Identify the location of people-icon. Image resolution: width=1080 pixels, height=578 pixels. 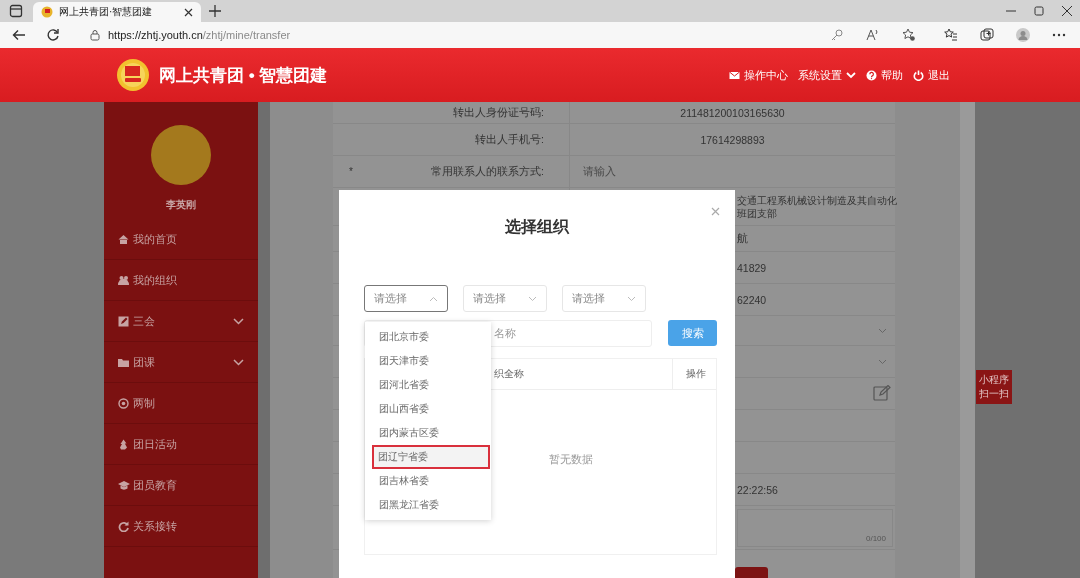
(124, 280).